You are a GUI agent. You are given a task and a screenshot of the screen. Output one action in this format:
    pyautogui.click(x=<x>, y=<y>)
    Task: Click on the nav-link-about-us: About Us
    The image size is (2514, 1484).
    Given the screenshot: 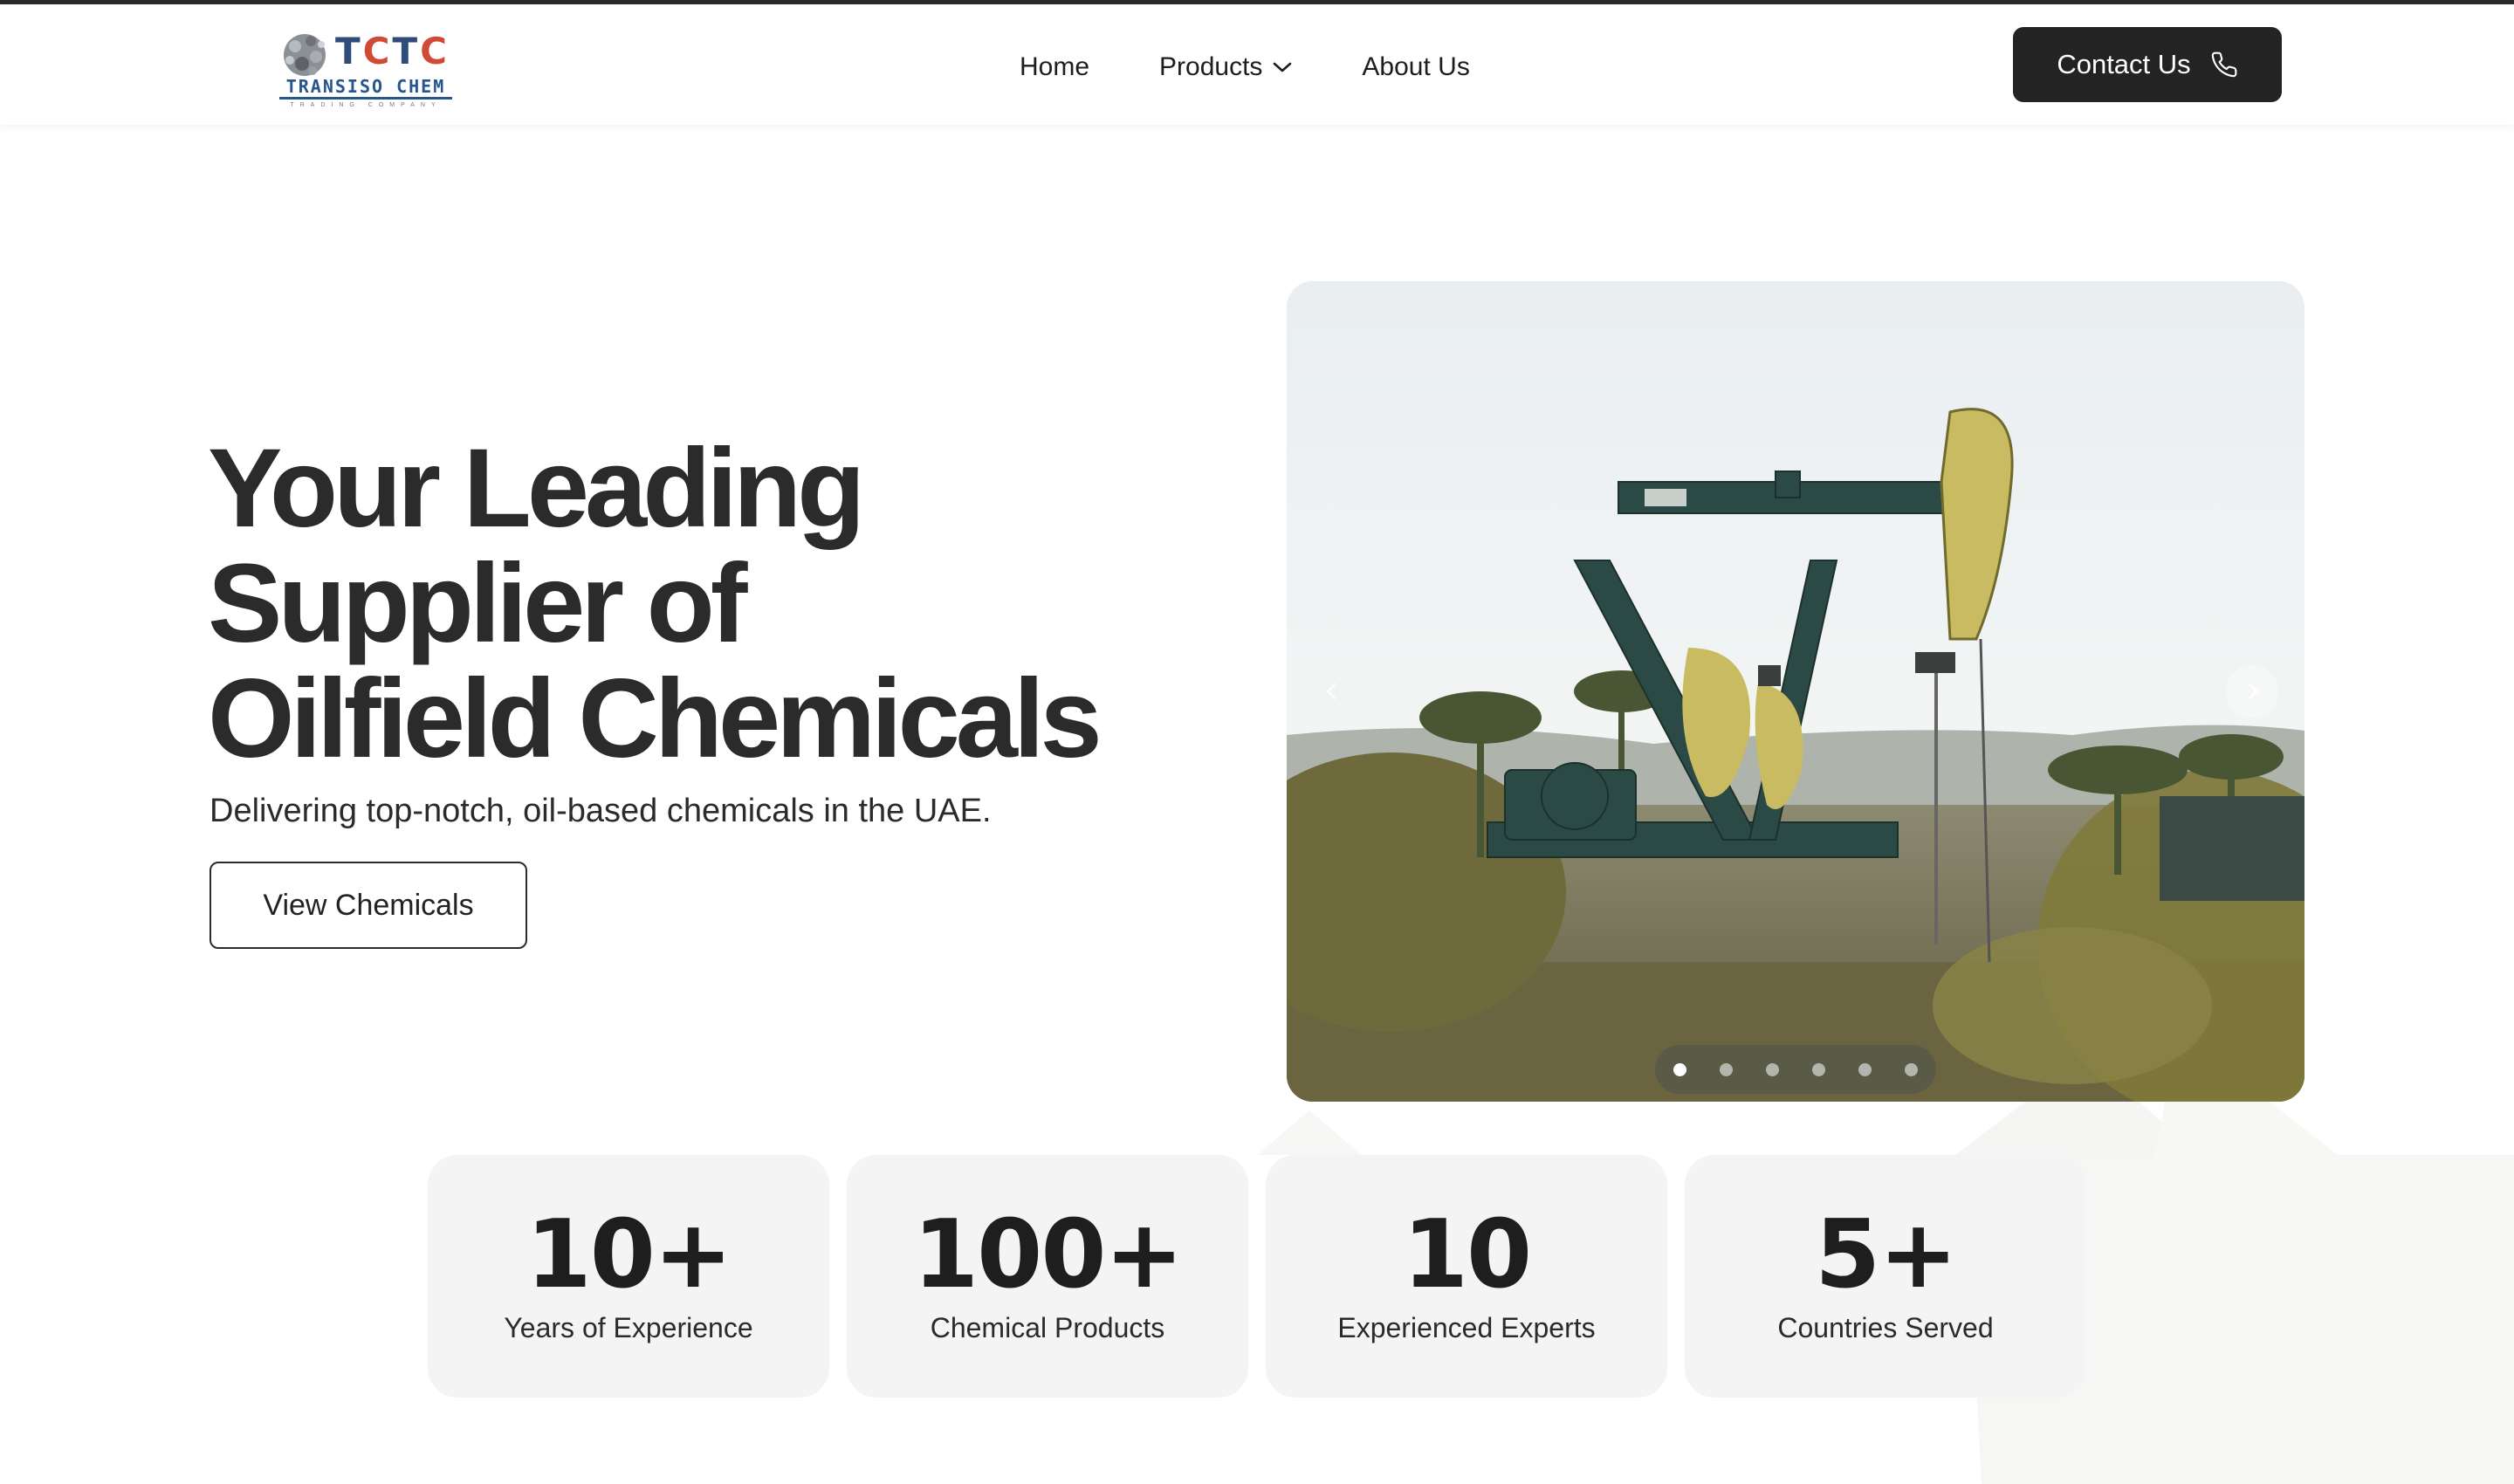 What is the action you would take?
    pyautogui.click(x=1415, y=67)
    